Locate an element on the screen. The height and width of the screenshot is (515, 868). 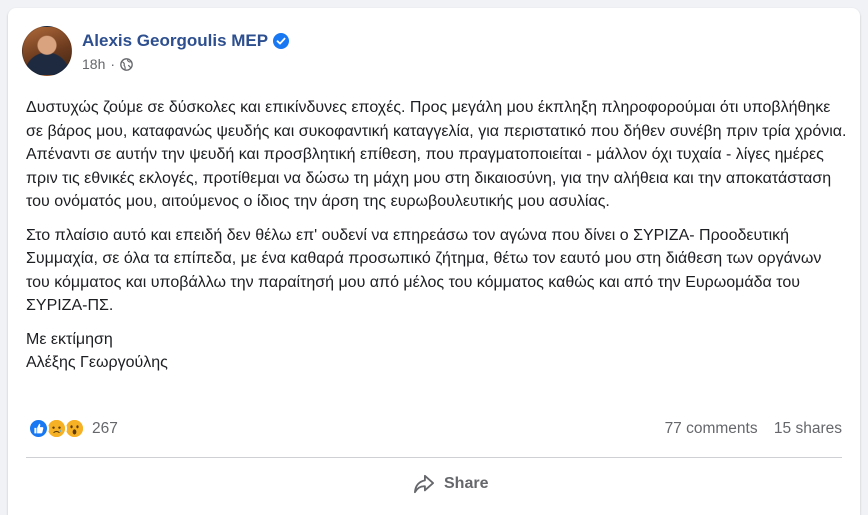
comments-count: 77 comments is located at coordinates (711, 428).